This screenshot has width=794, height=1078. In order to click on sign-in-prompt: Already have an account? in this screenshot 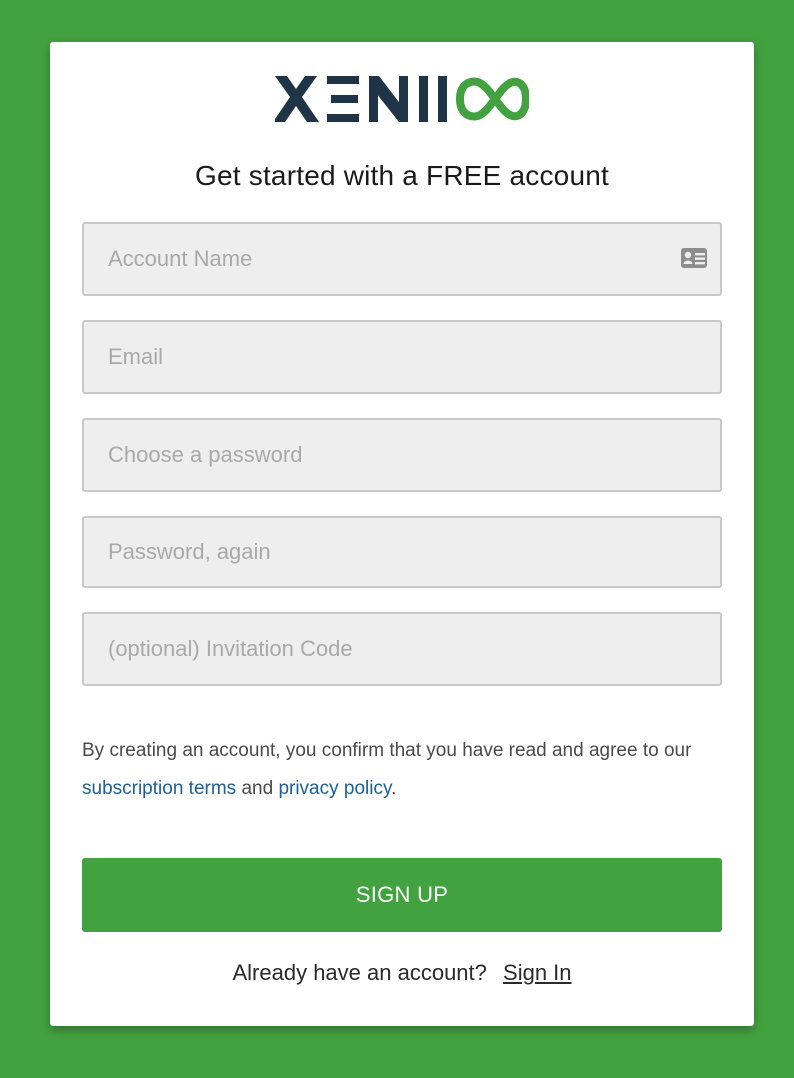, I will do `click(359, 972)`.